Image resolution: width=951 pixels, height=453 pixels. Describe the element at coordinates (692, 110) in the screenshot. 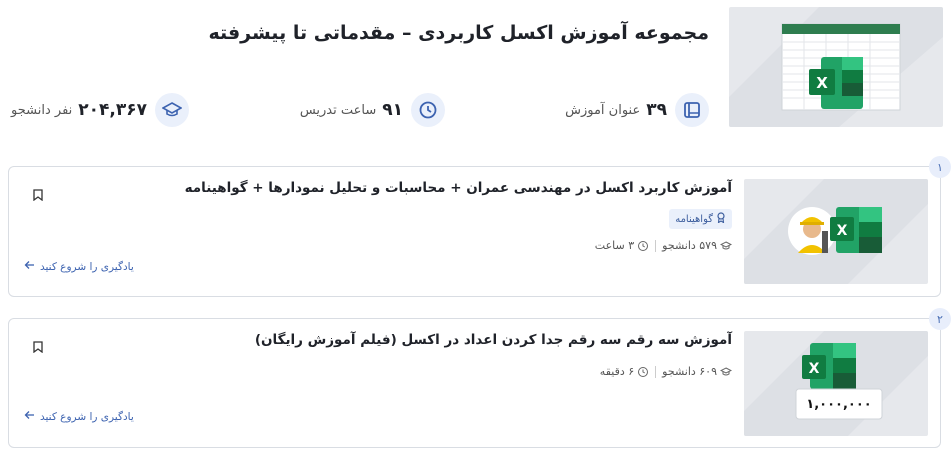

I see `book-icon` at that location.